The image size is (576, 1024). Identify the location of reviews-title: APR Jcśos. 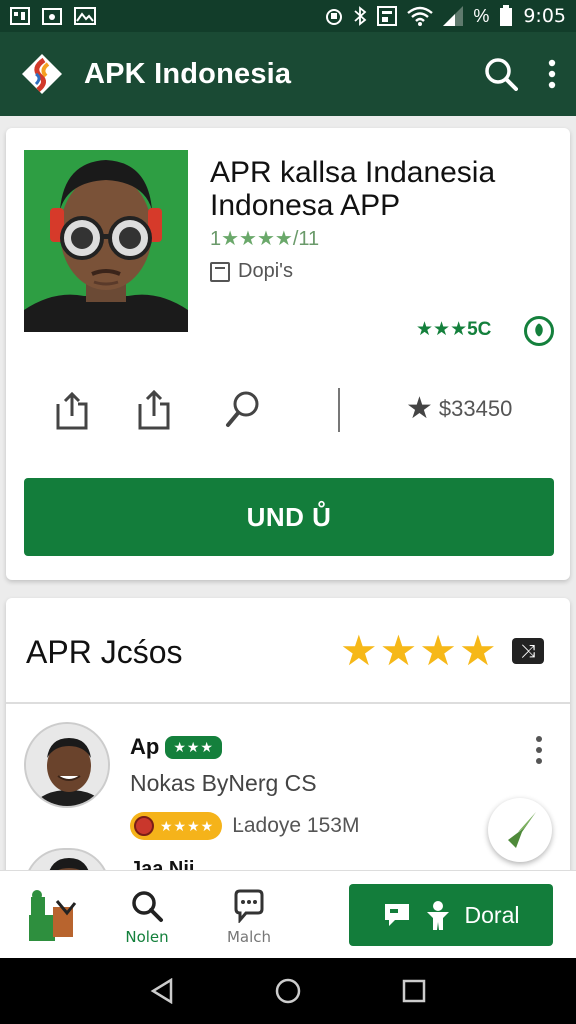
(104, 652).